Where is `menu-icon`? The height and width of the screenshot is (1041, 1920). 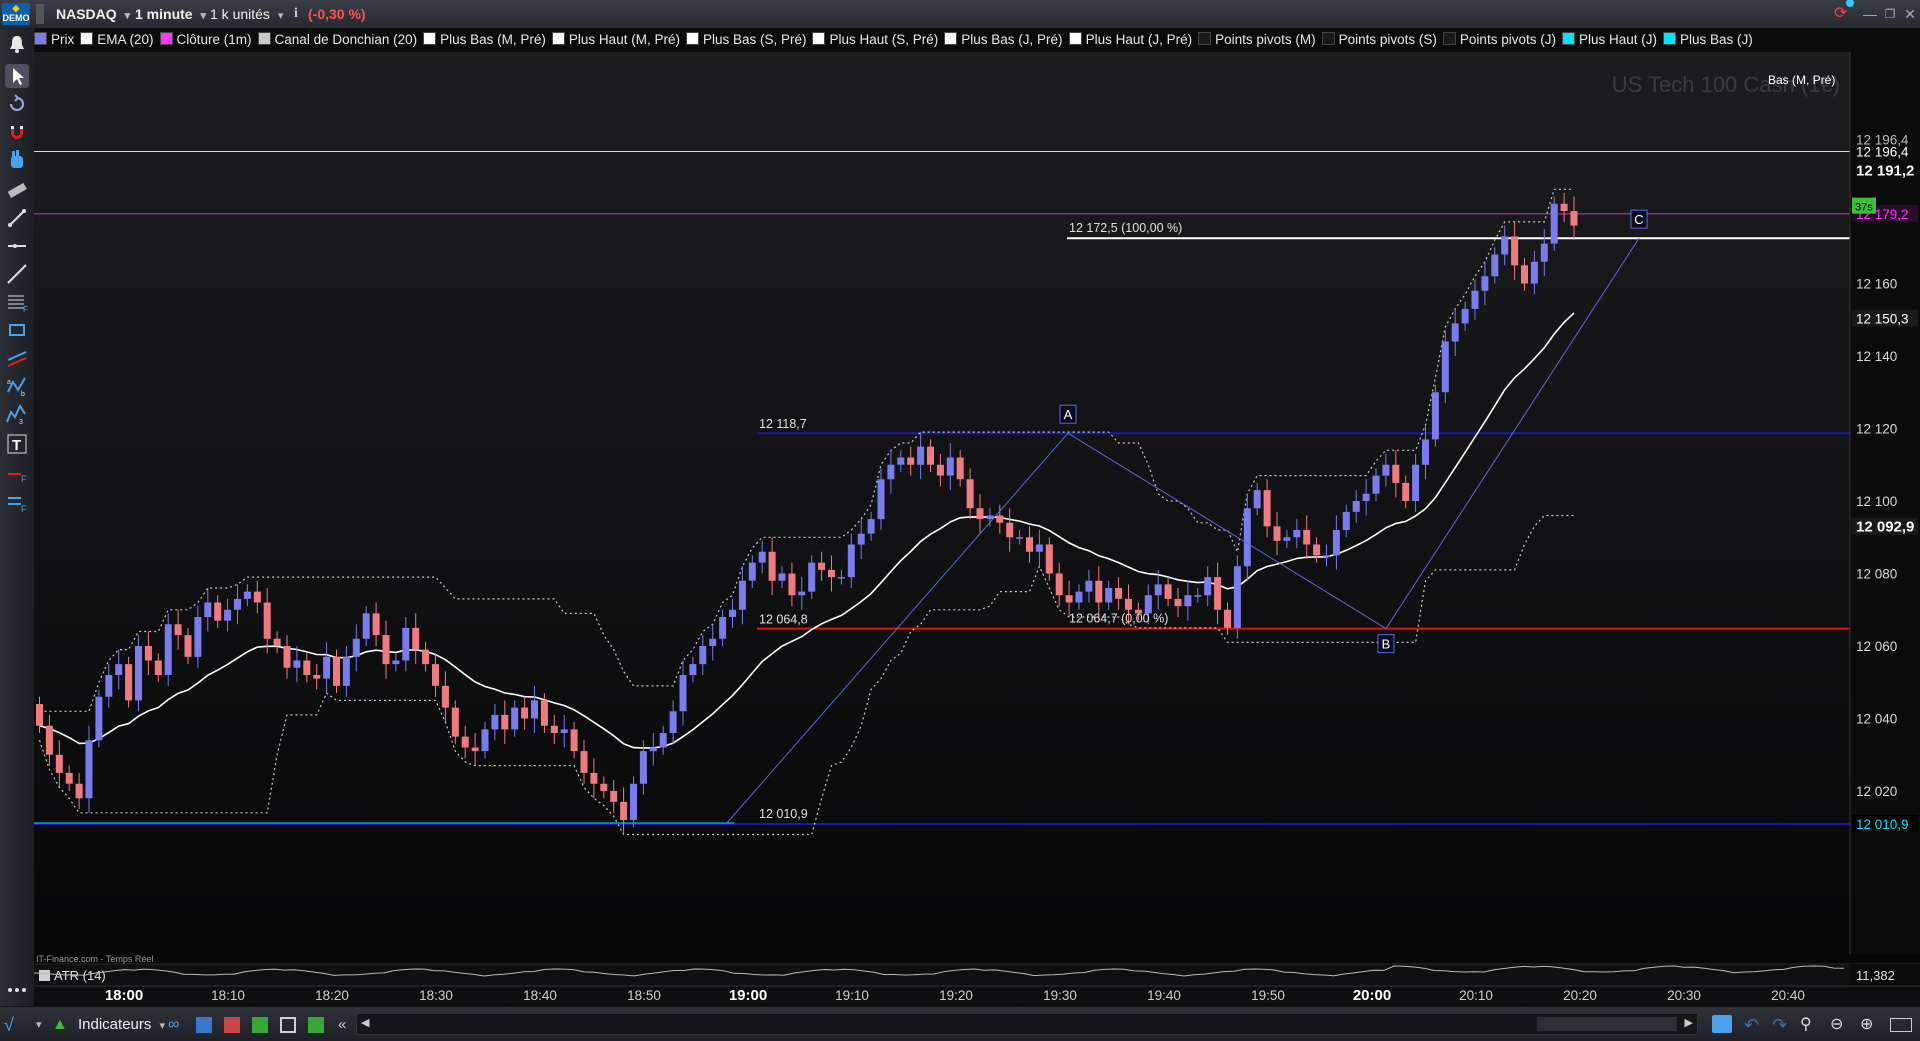
menu-icon is located at coordinates (40, 14).